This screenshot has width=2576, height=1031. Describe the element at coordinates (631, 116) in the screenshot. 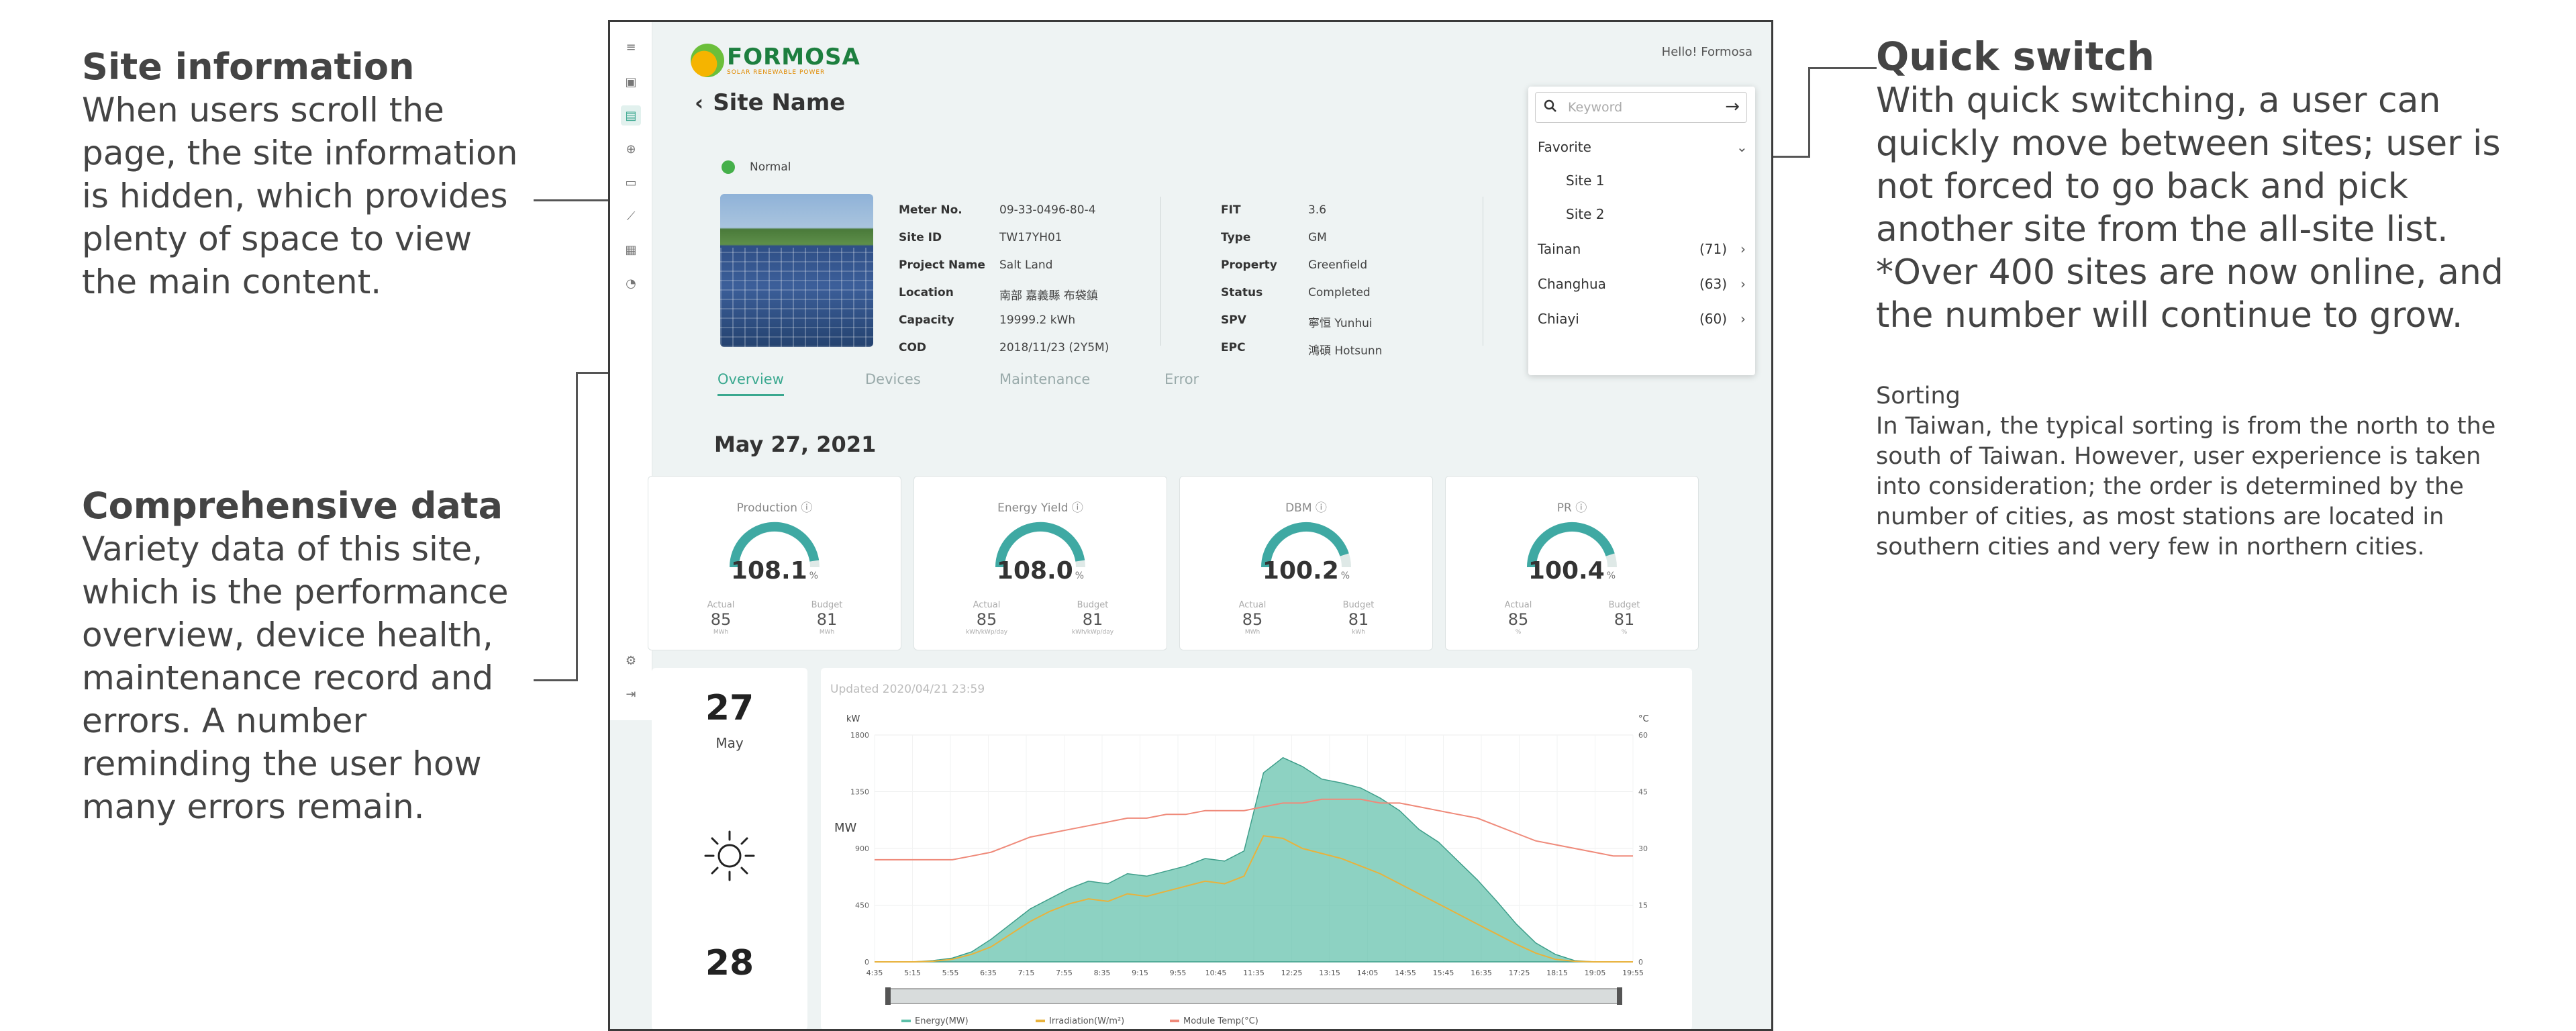

I see `sites-icon: ▤` at that location.